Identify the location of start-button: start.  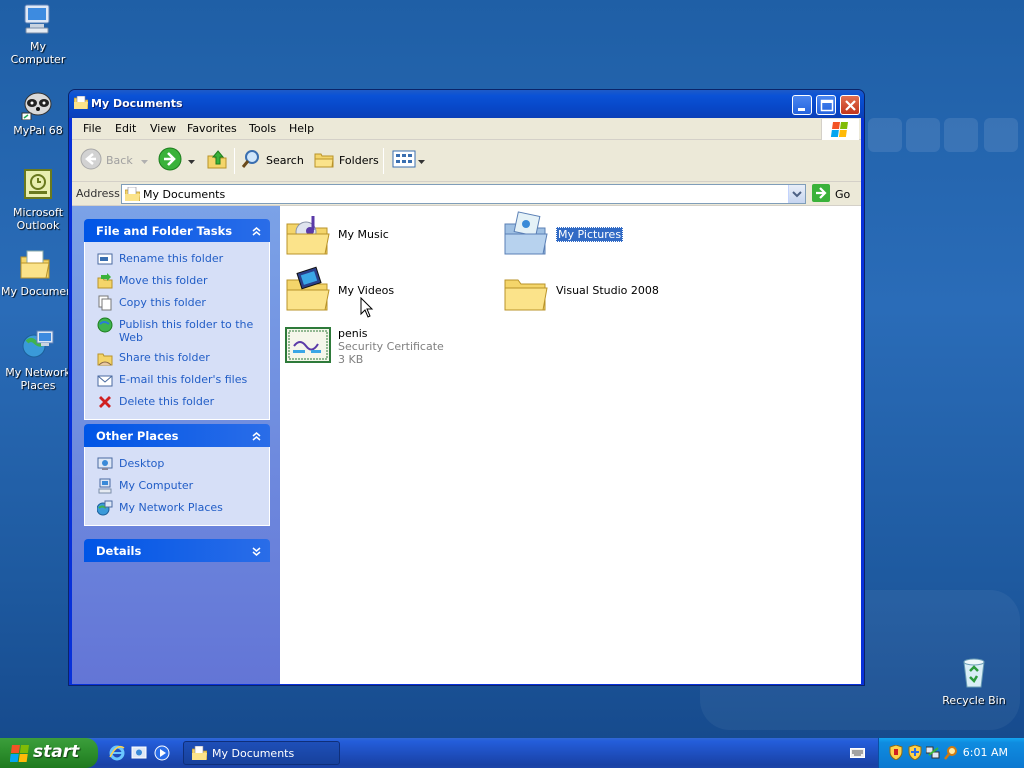
(49, 753).